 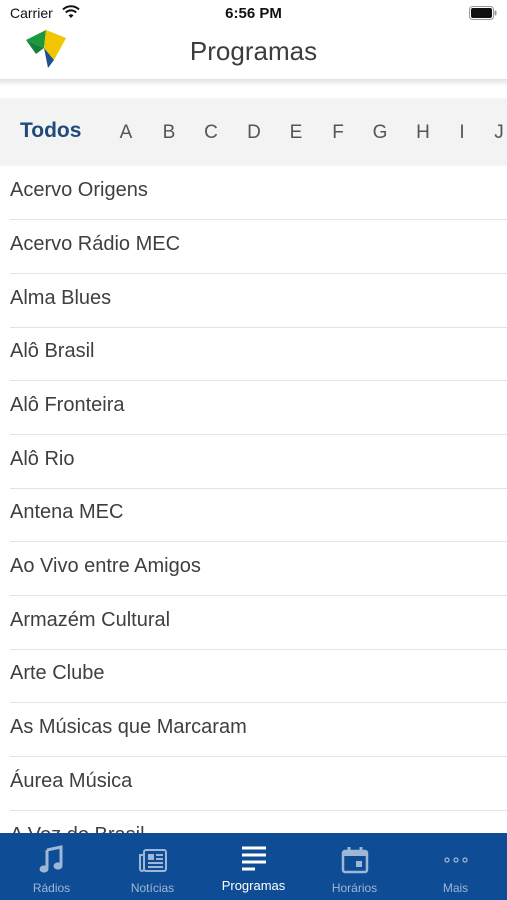 I want to click on tab-noticias: Notícias, so click(x=152, y=866).